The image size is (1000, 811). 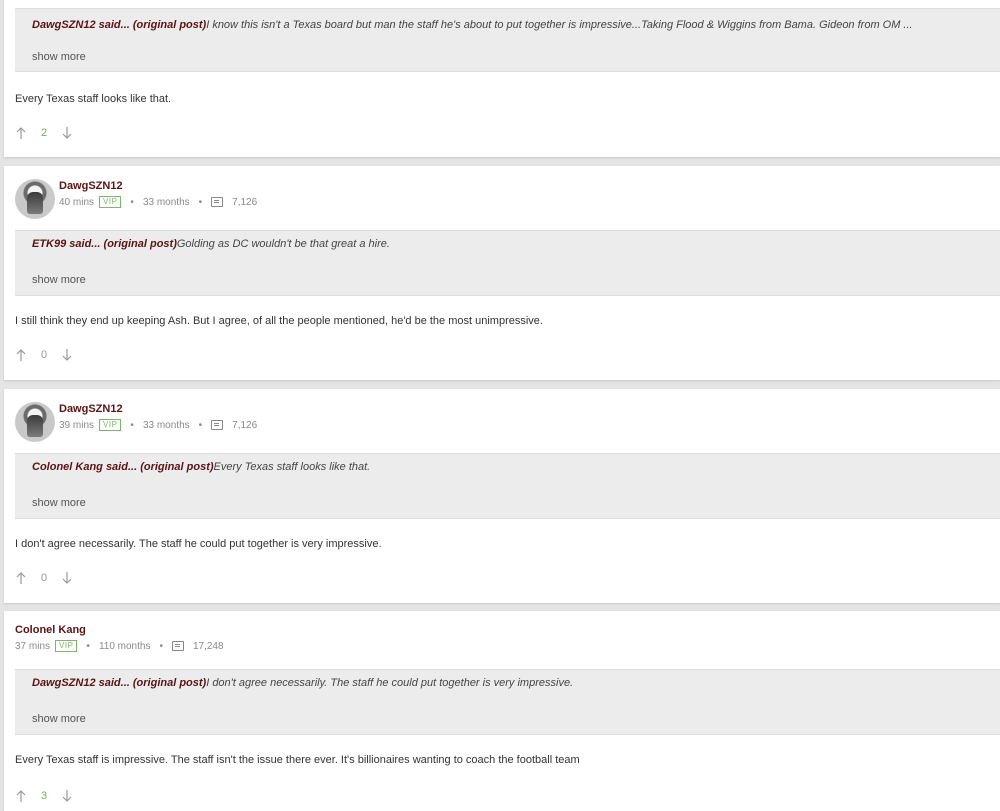 What do you see at coordinates (33, 646) in the screenshot?
I see `post-time: 37 mins` at bounding box center [33, 646].